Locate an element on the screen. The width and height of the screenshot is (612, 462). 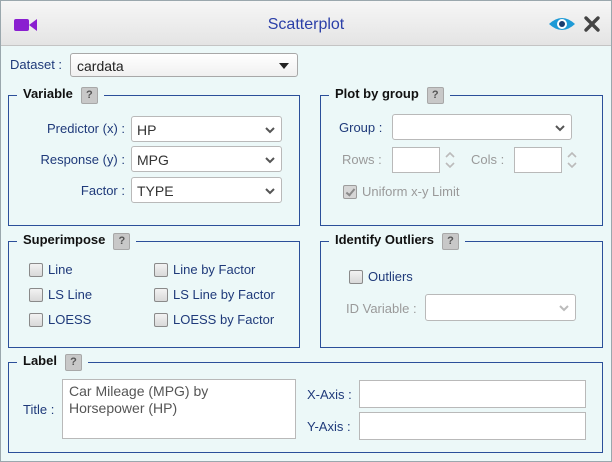
rows-input is located at coordinates (416, 160).